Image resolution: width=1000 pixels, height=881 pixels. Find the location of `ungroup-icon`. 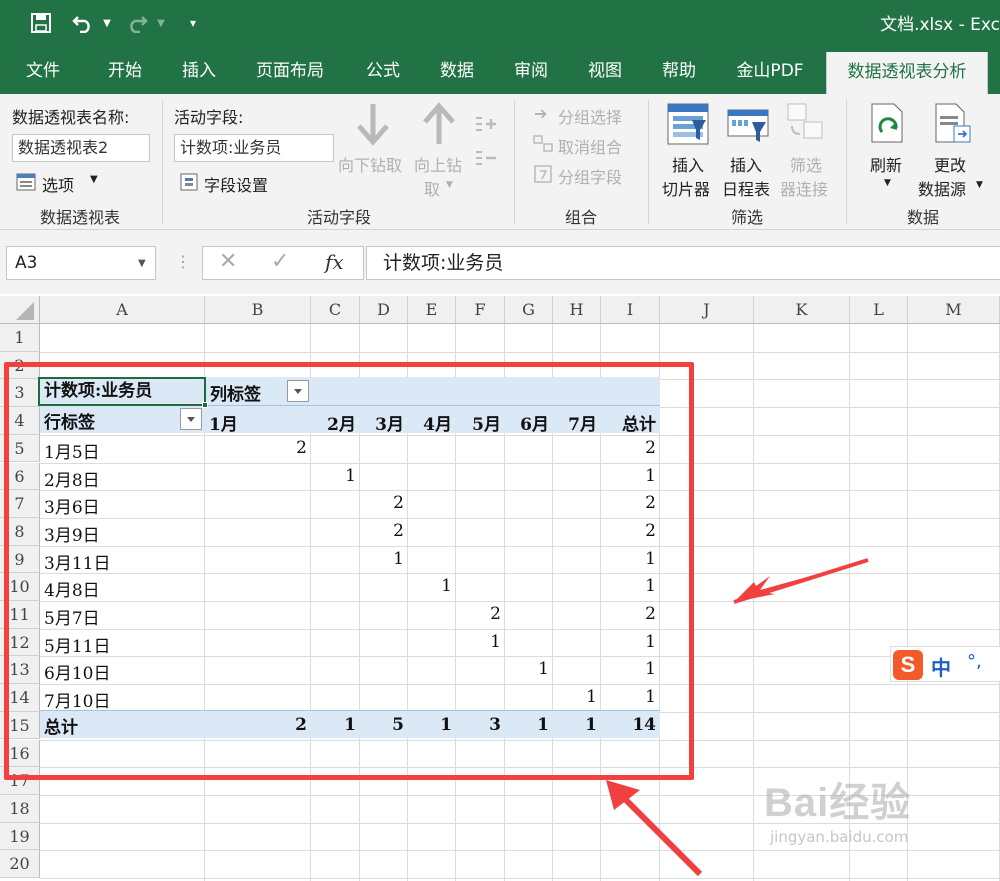

ungroup-icon is located at coordinates (543, 146).